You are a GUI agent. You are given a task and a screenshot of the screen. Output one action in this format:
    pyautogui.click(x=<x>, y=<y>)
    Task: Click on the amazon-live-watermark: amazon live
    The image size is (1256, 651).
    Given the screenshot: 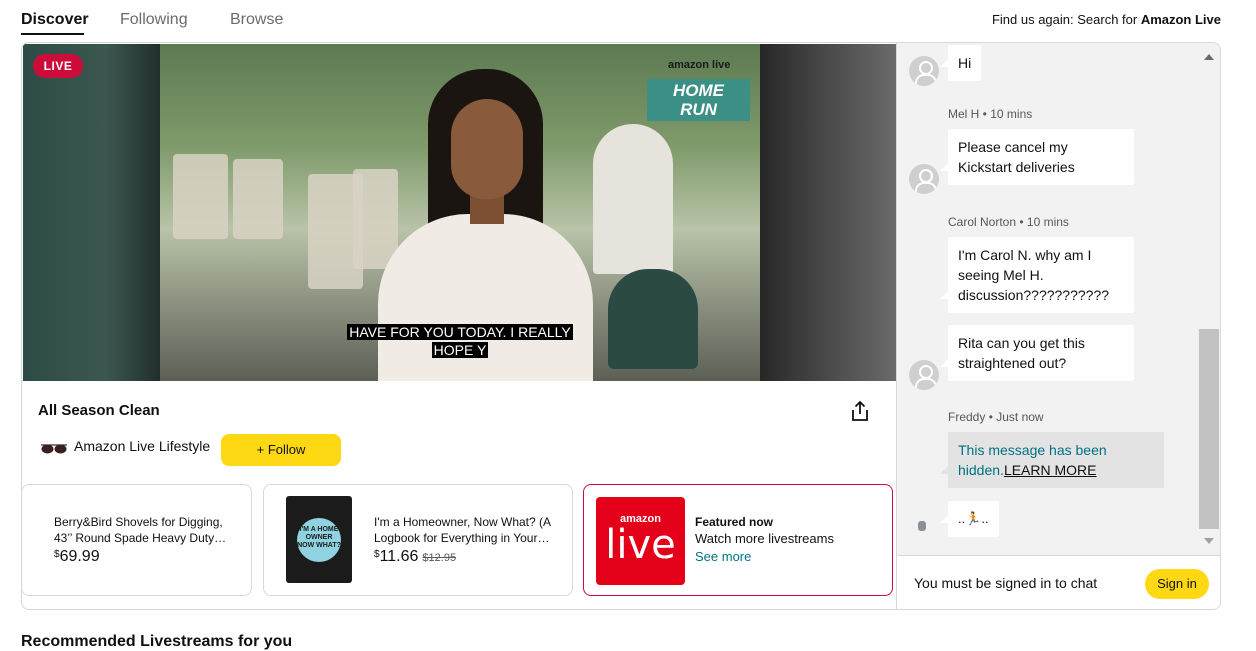 What is the action you would take?
    pyautogui.click(x=699, y=65)
    